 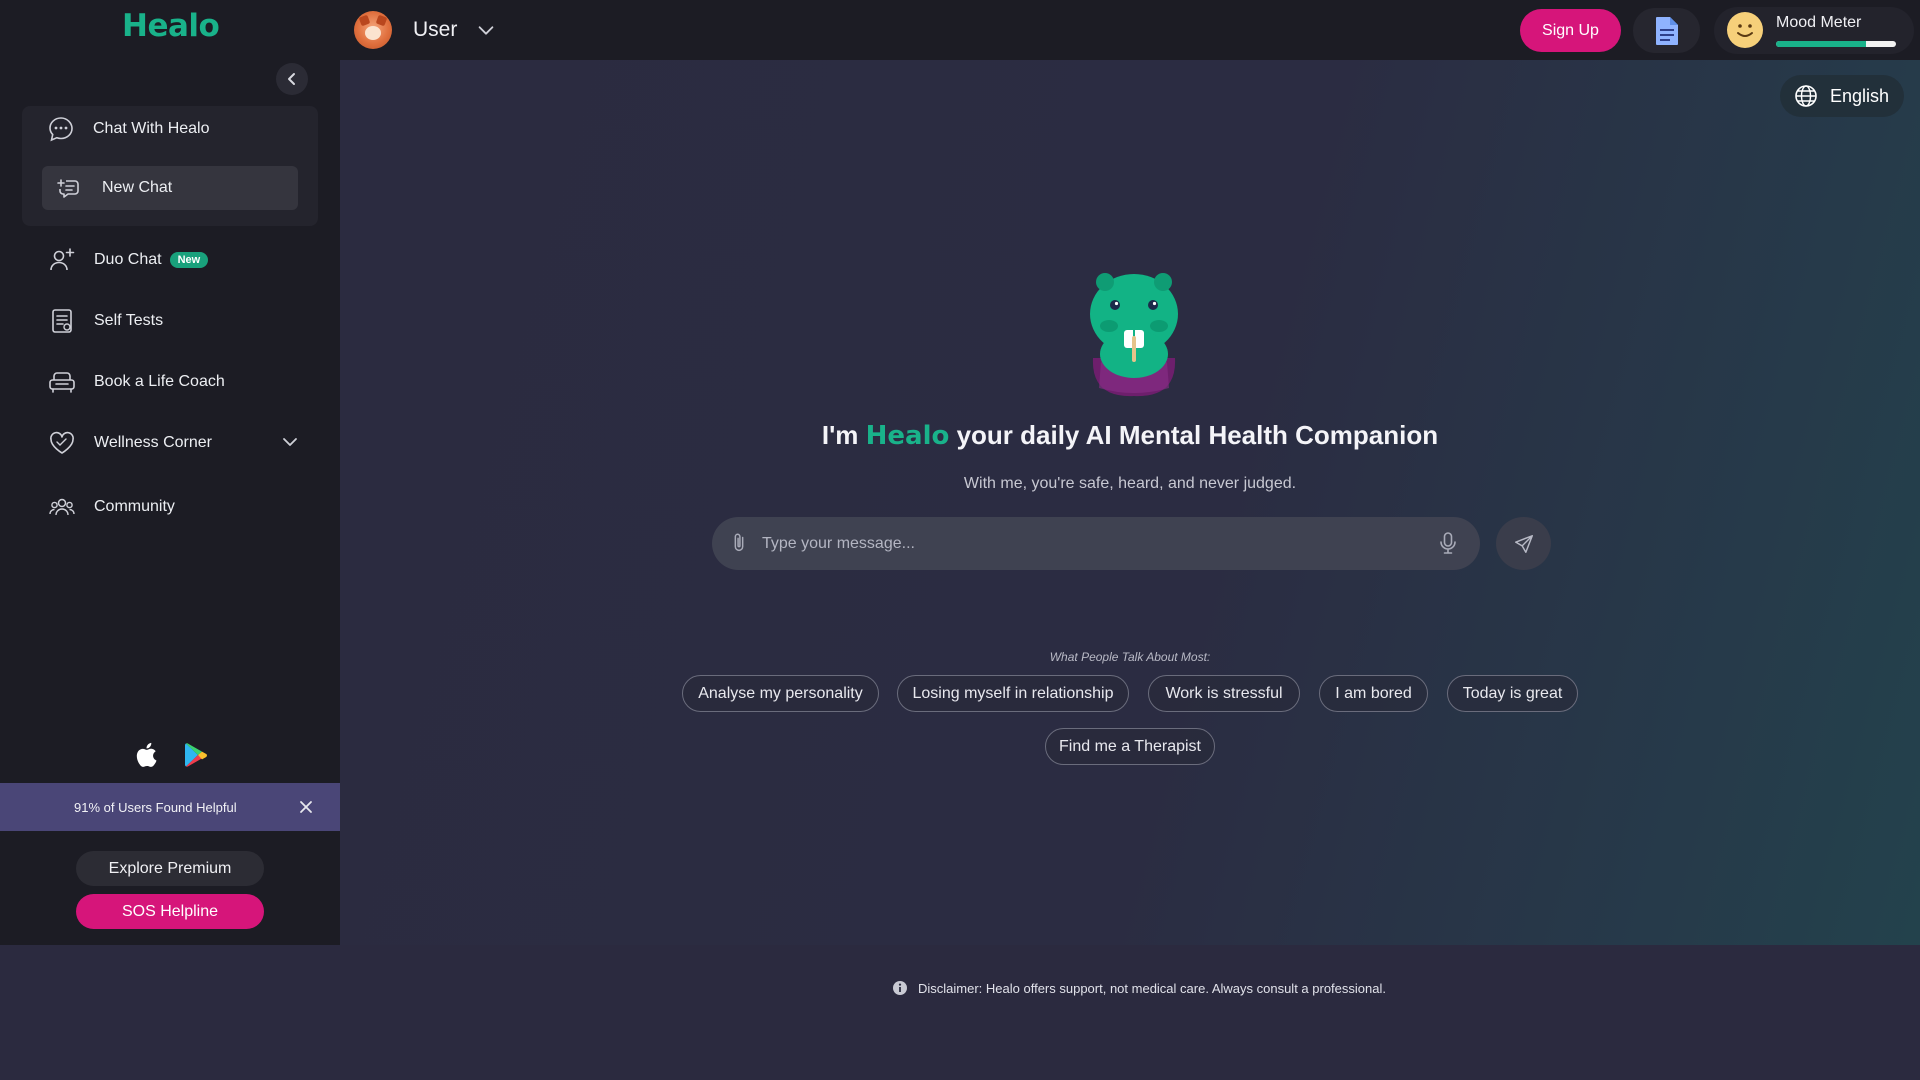 I want to click on document-icon, so click(x=1666, y=30).